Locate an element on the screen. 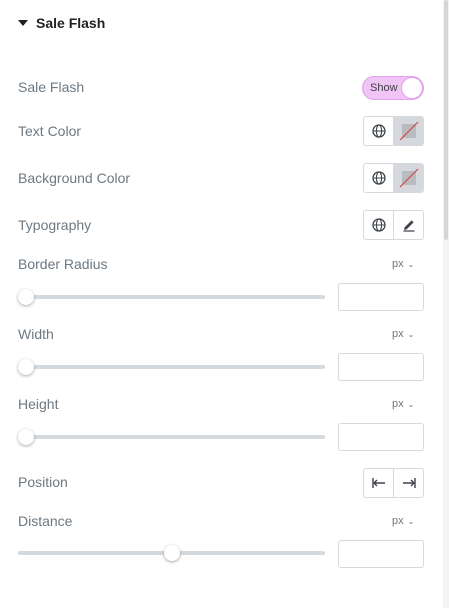 This screenshot has height=608, width=449. typography-global-button is located at coordinates (378, 225).